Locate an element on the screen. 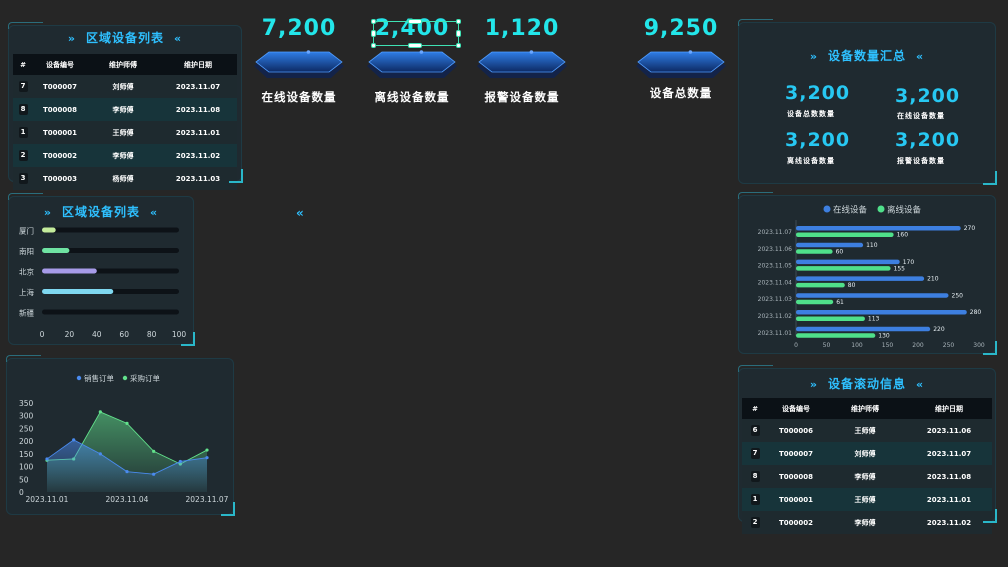  double-chevron-left-icon: « is located at coordinates (920, 384).